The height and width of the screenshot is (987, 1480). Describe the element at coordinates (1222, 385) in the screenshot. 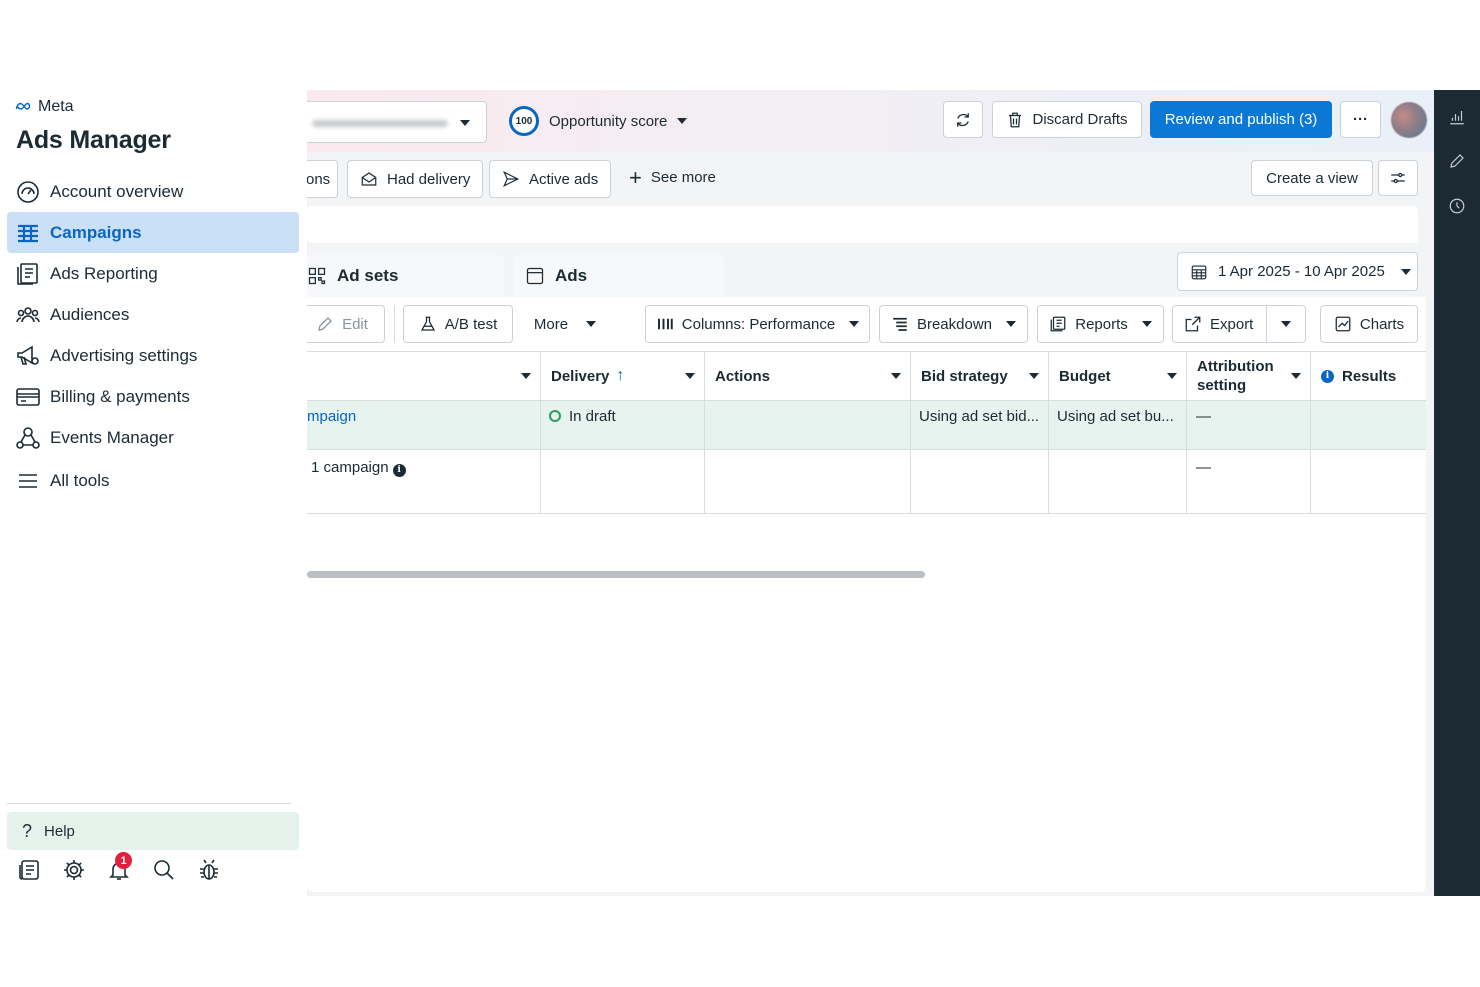

I see `column-header-label: setting` at that location.